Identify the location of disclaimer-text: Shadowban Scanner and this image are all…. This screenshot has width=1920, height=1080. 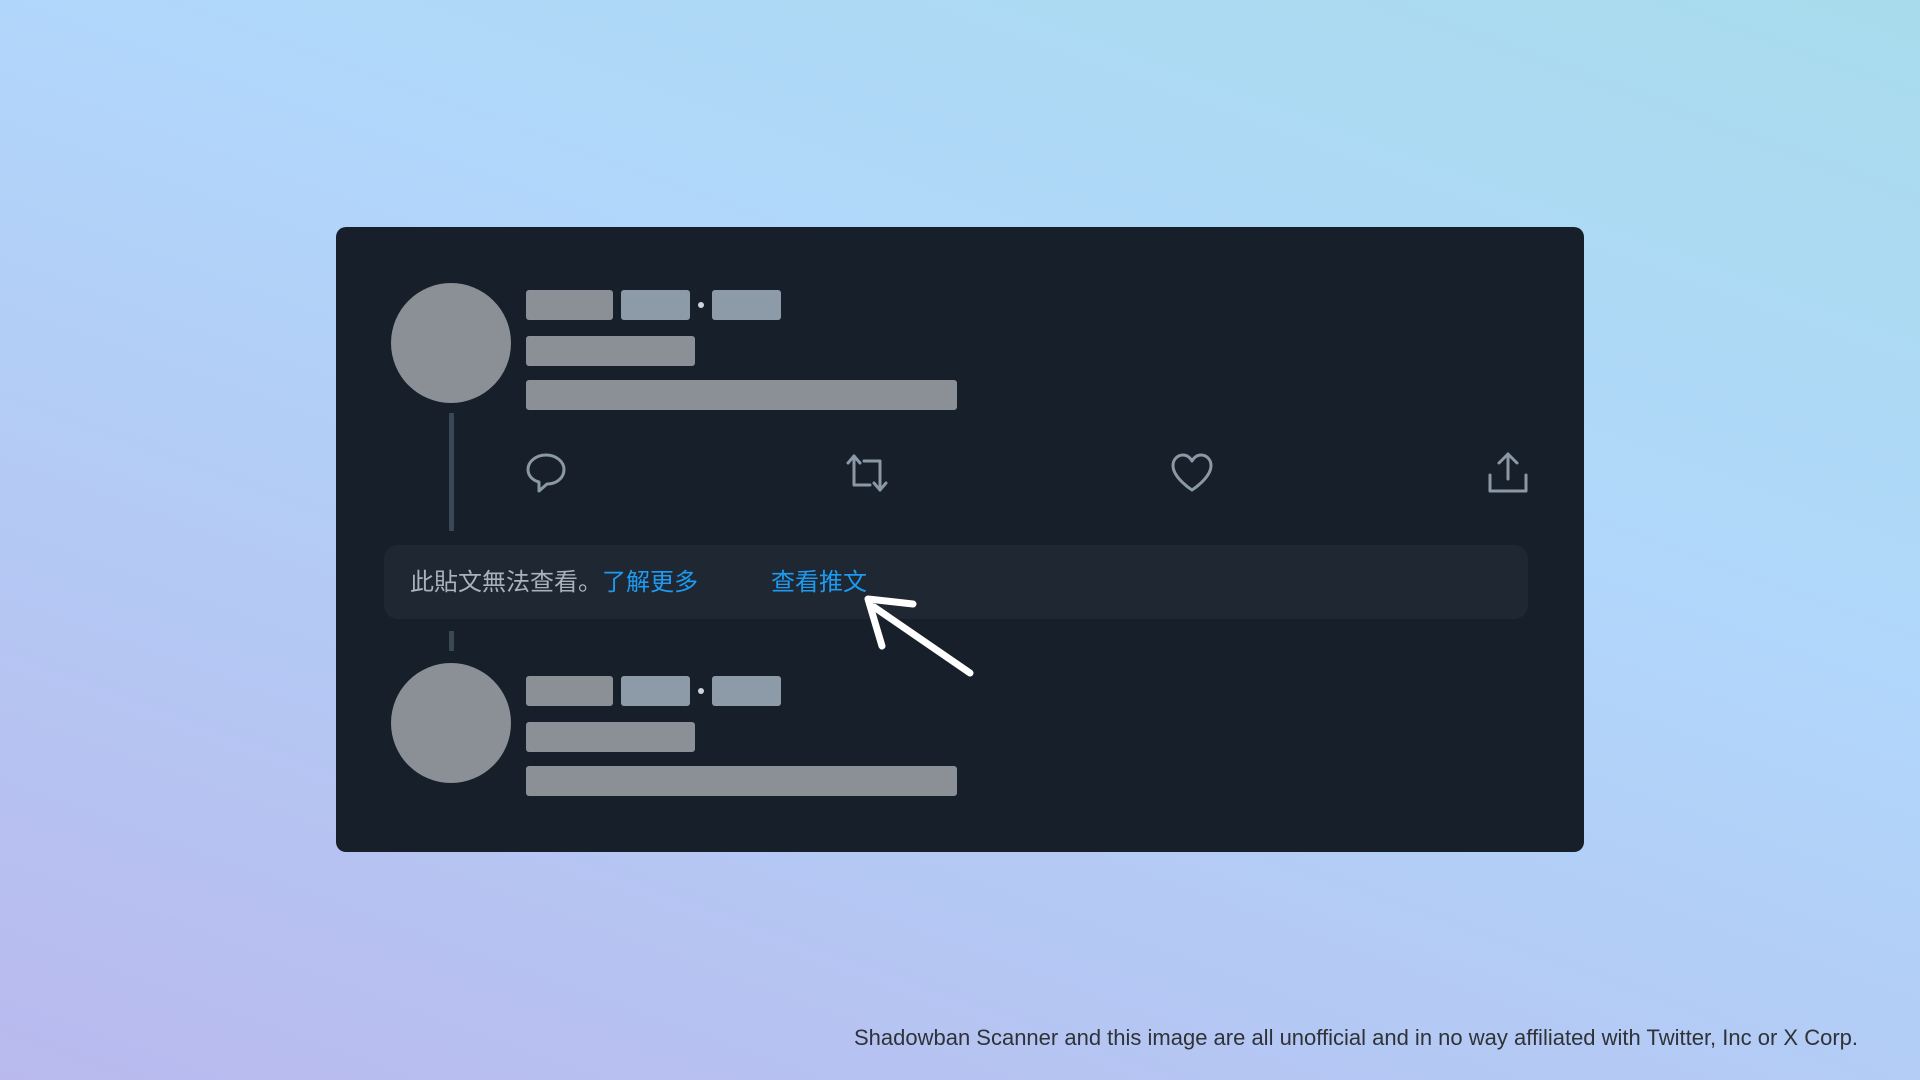
(1355, 1037).